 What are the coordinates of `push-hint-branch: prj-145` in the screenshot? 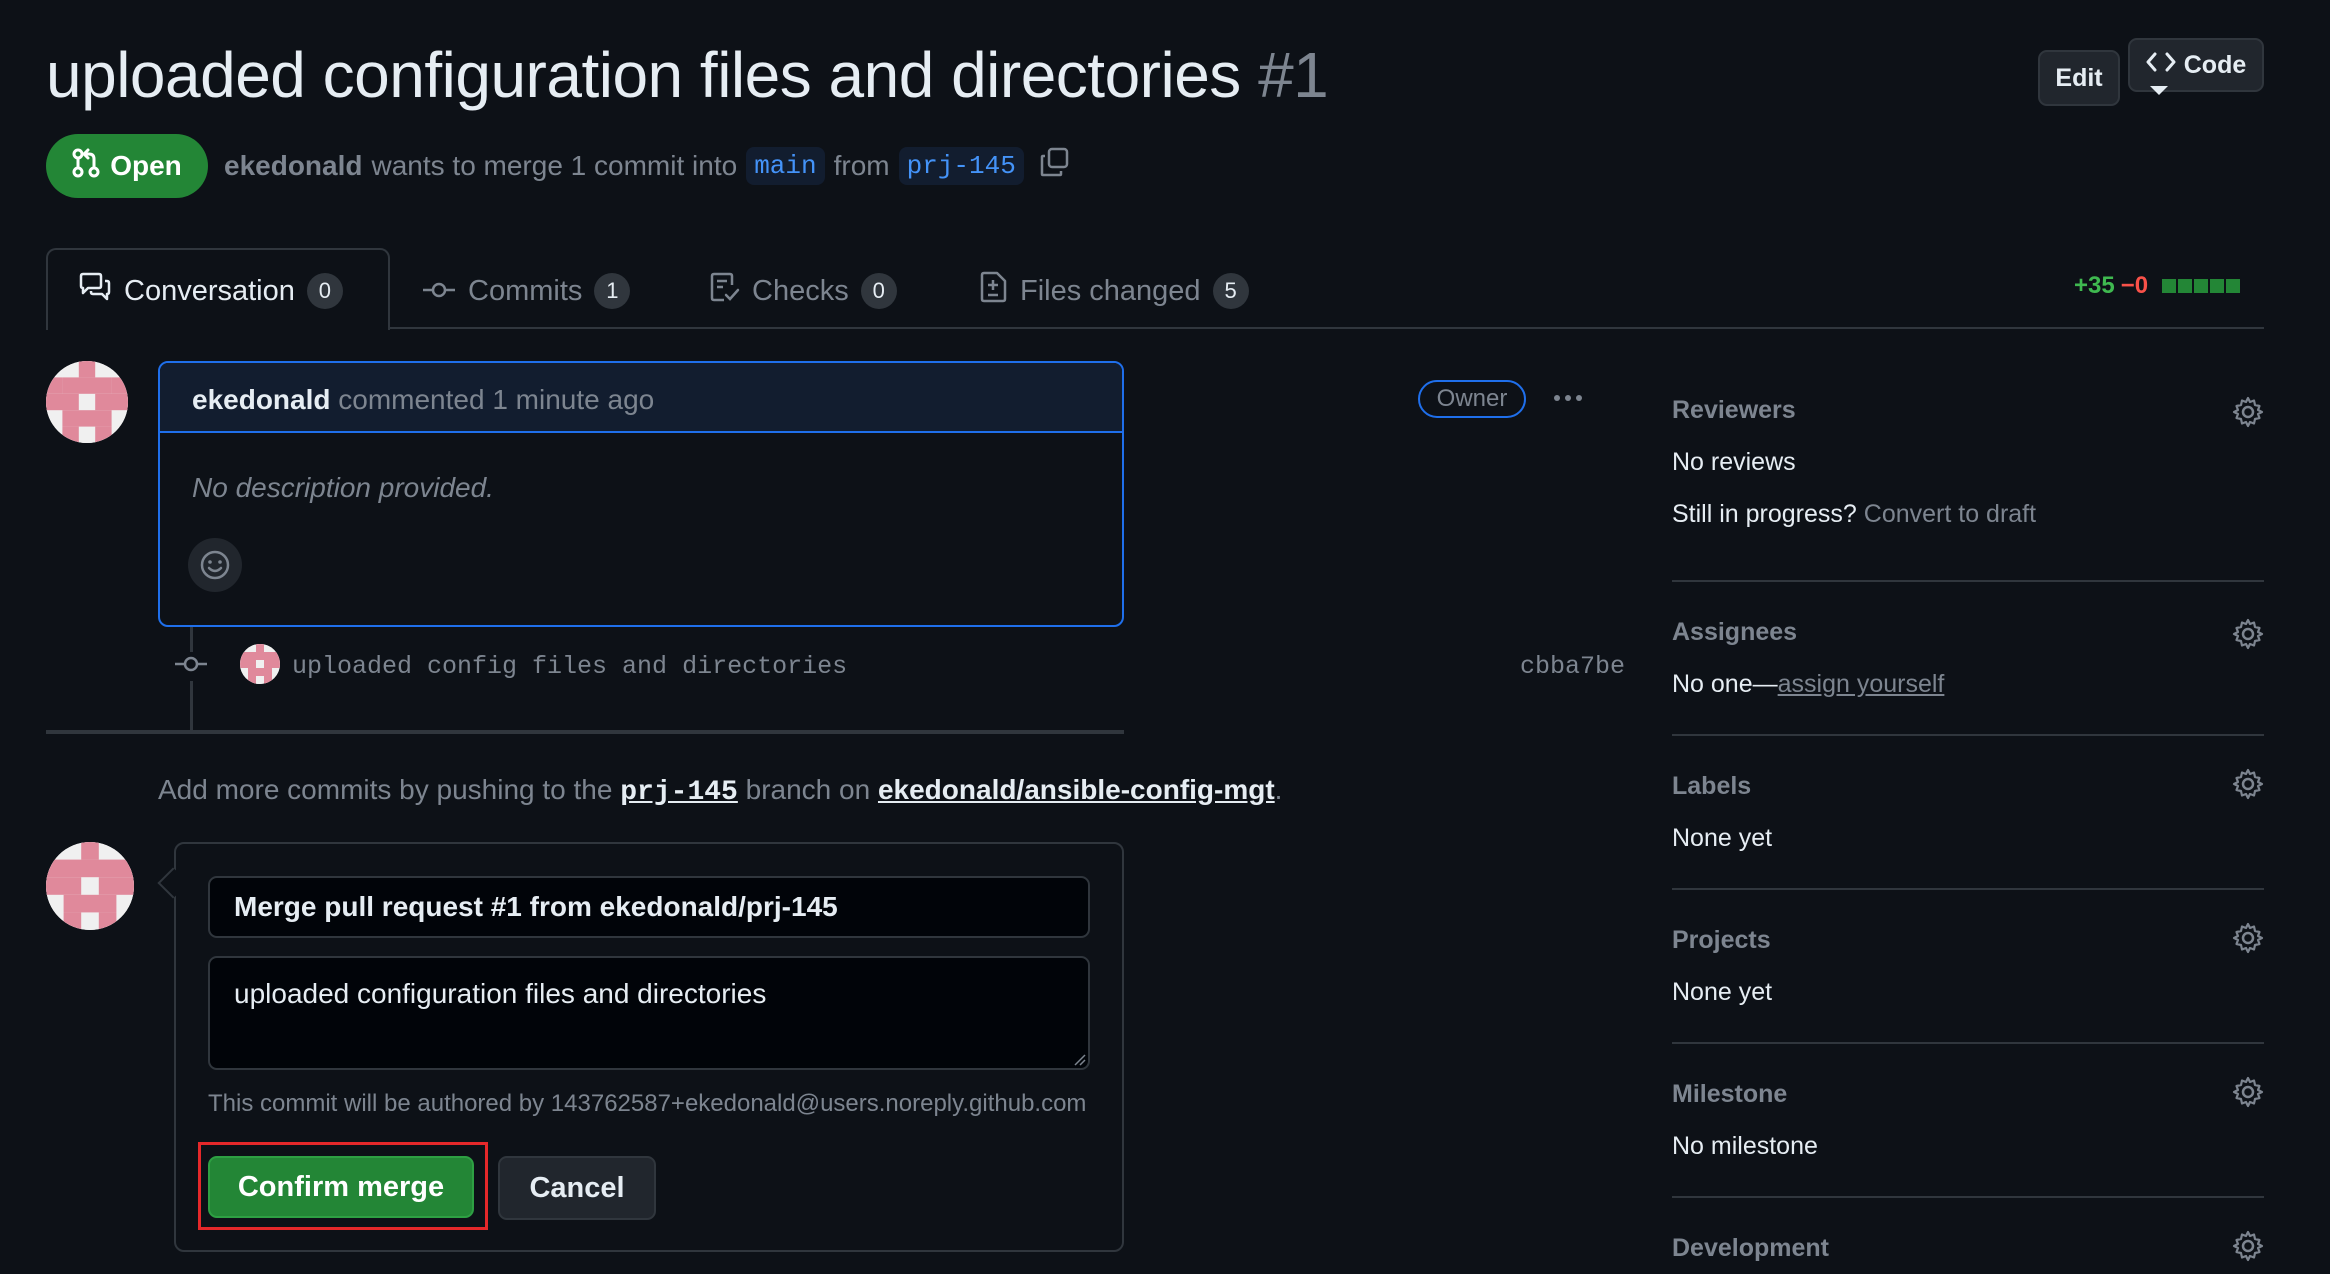 It's located at (679, 792).